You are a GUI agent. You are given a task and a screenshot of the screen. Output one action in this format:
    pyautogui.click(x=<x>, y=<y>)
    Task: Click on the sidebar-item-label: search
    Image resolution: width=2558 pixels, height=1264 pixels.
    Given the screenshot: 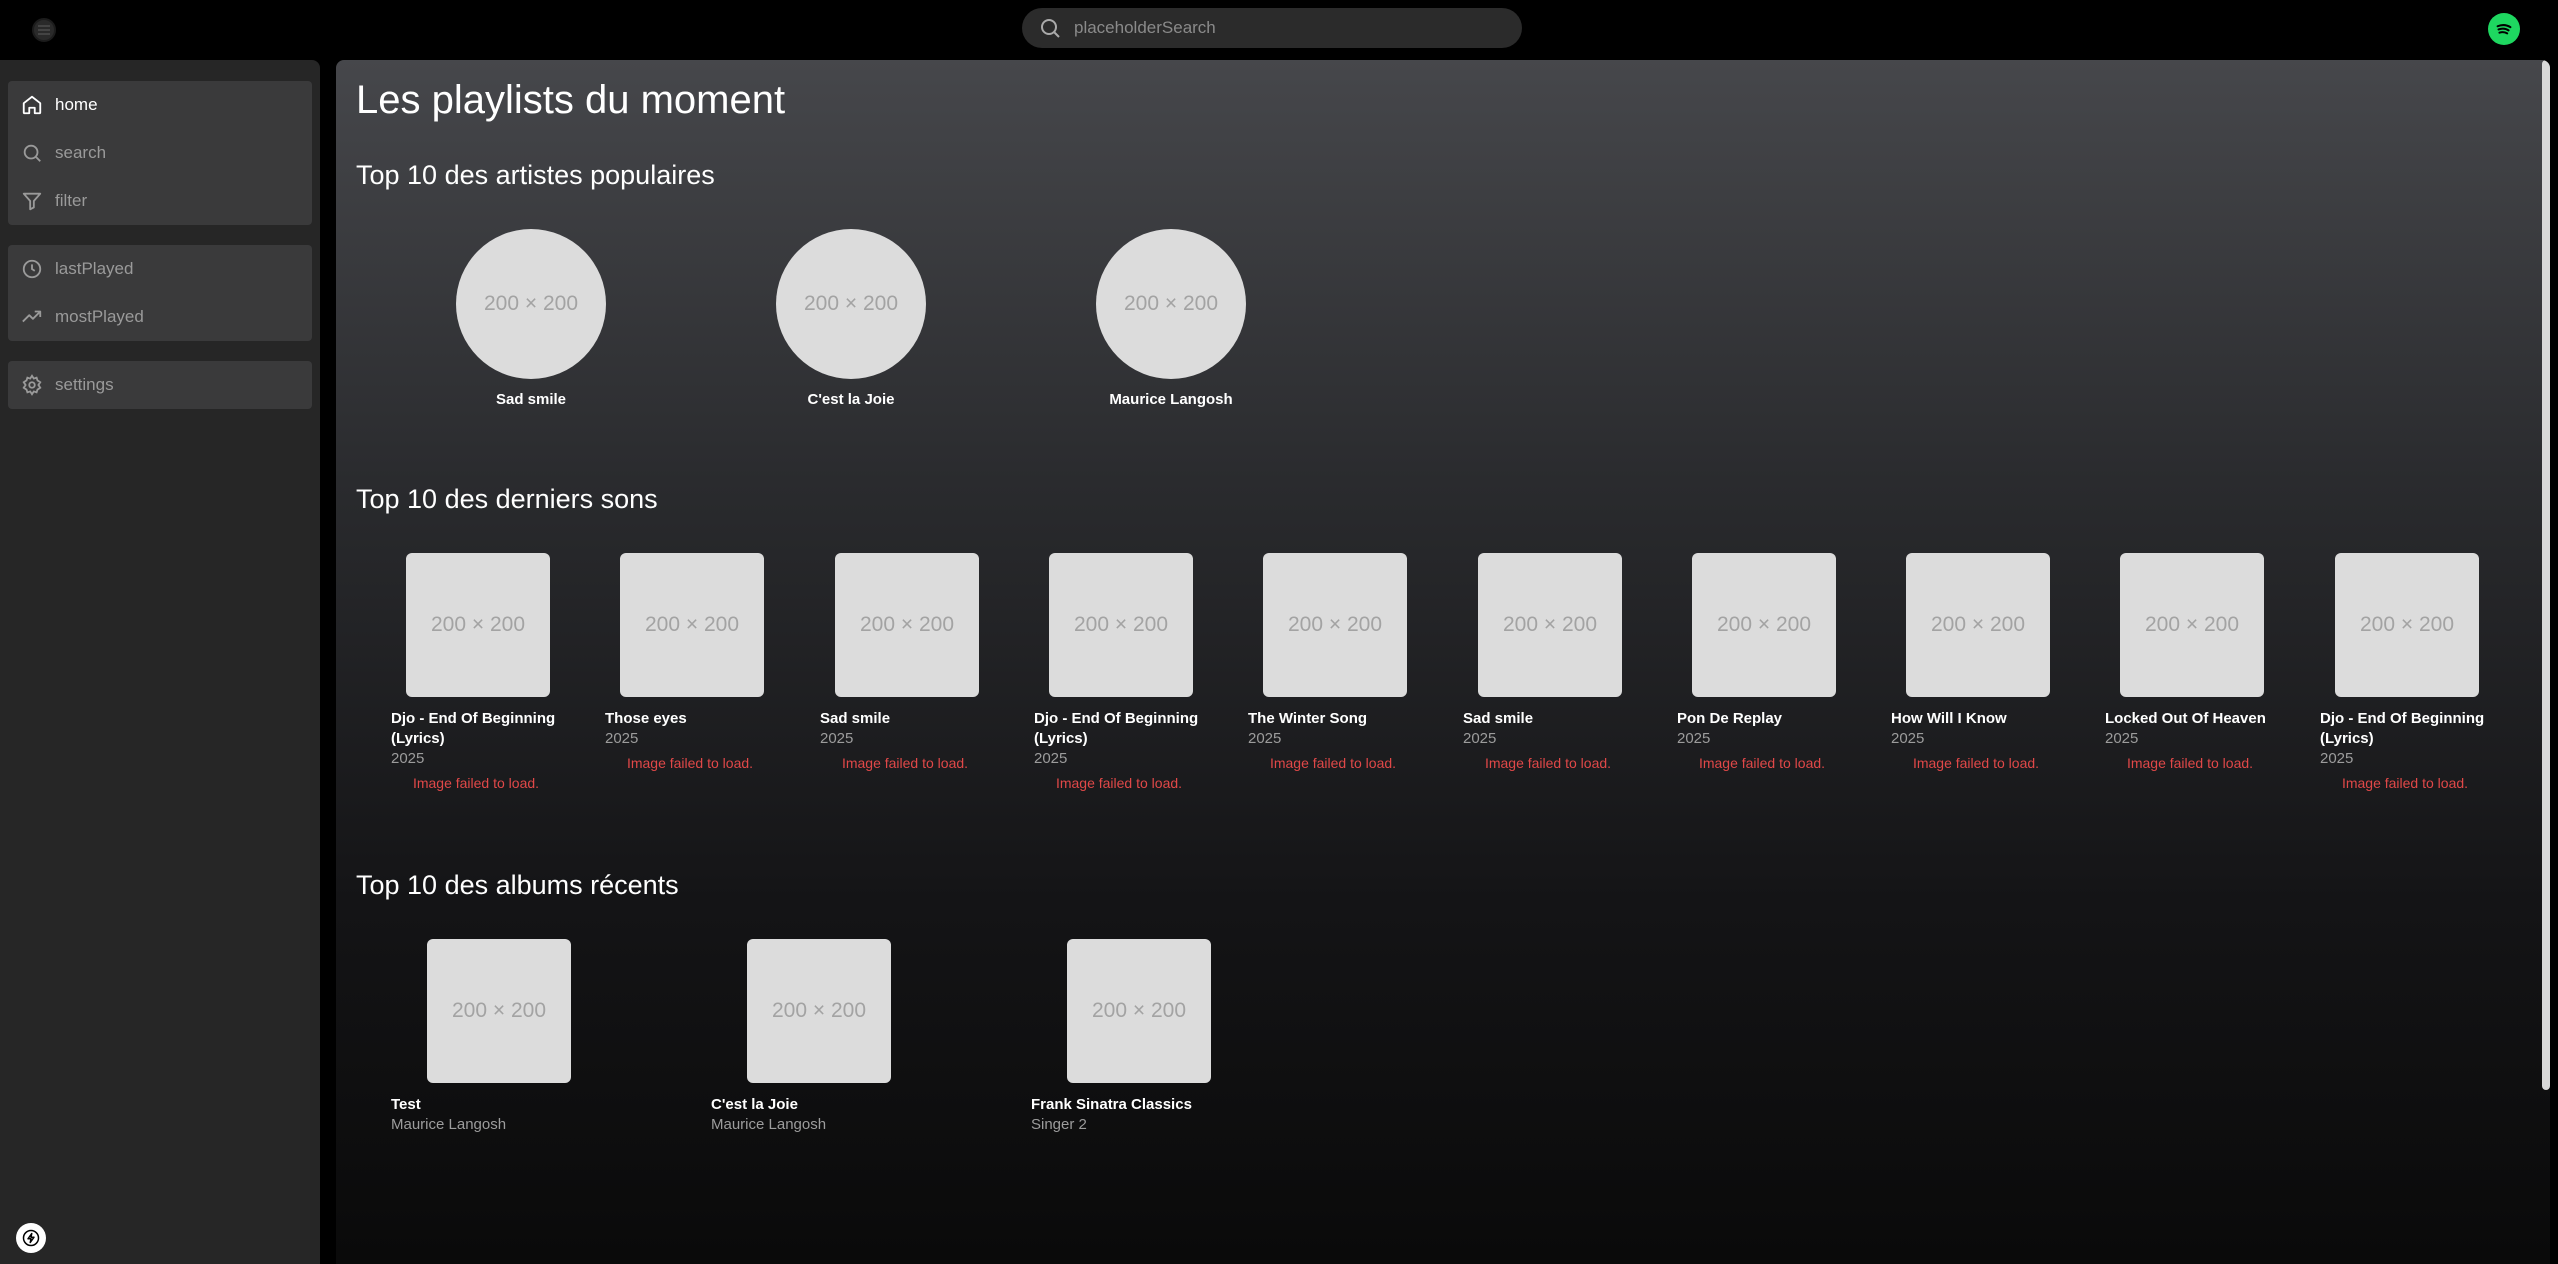 What is the action you would take?
    pyautogui.click(x=81, y=152)
    